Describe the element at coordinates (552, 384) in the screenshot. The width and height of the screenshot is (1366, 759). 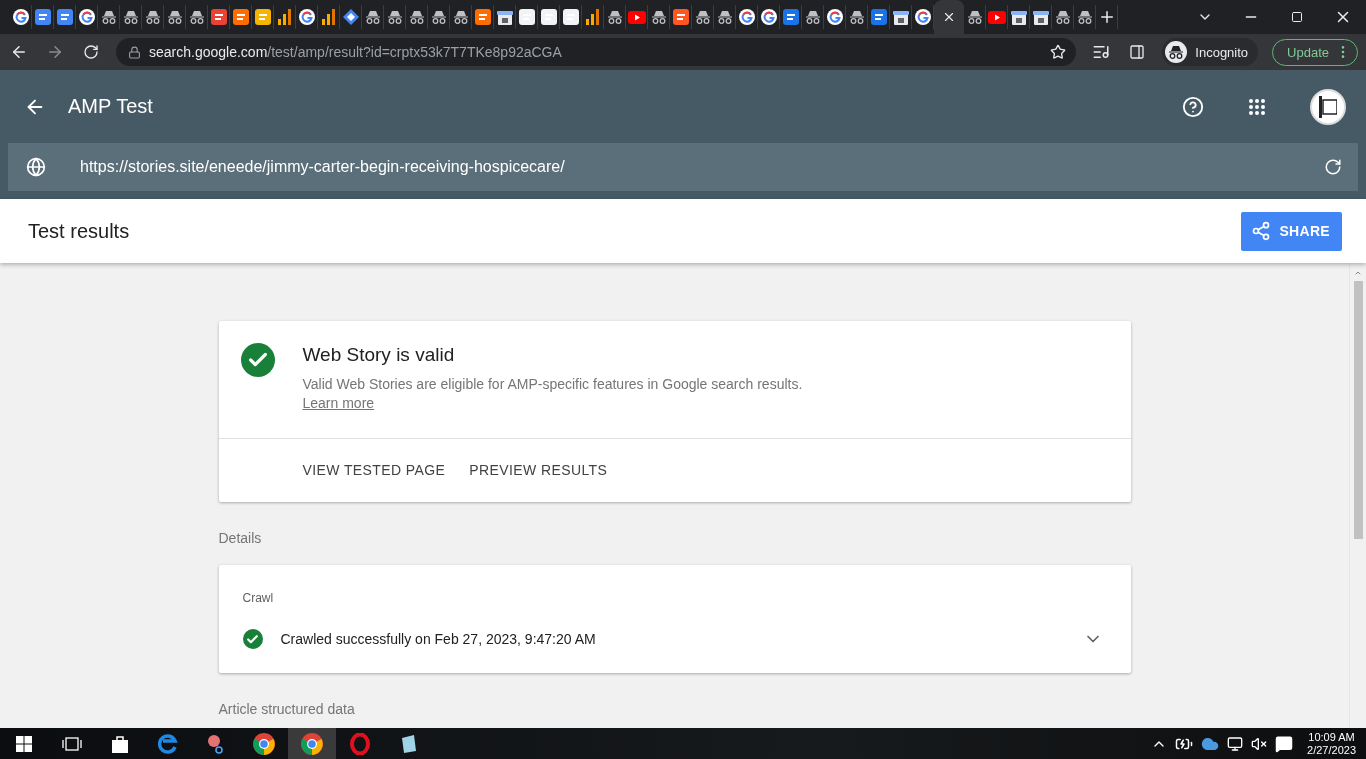
I see `result-description: Valid Web Stories are eligible for AMP-specific features in Google search results.` at that location.